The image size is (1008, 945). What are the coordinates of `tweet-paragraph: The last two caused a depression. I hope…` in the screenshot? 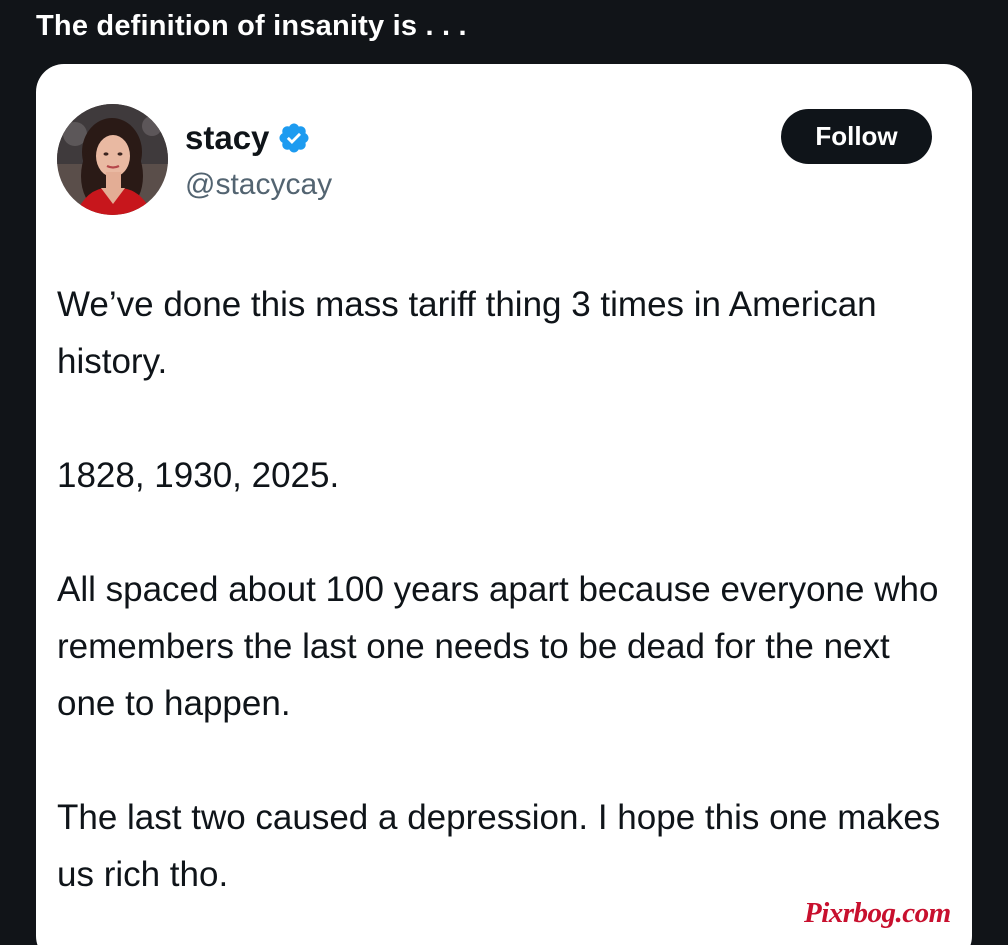 It's located at (499, 846).